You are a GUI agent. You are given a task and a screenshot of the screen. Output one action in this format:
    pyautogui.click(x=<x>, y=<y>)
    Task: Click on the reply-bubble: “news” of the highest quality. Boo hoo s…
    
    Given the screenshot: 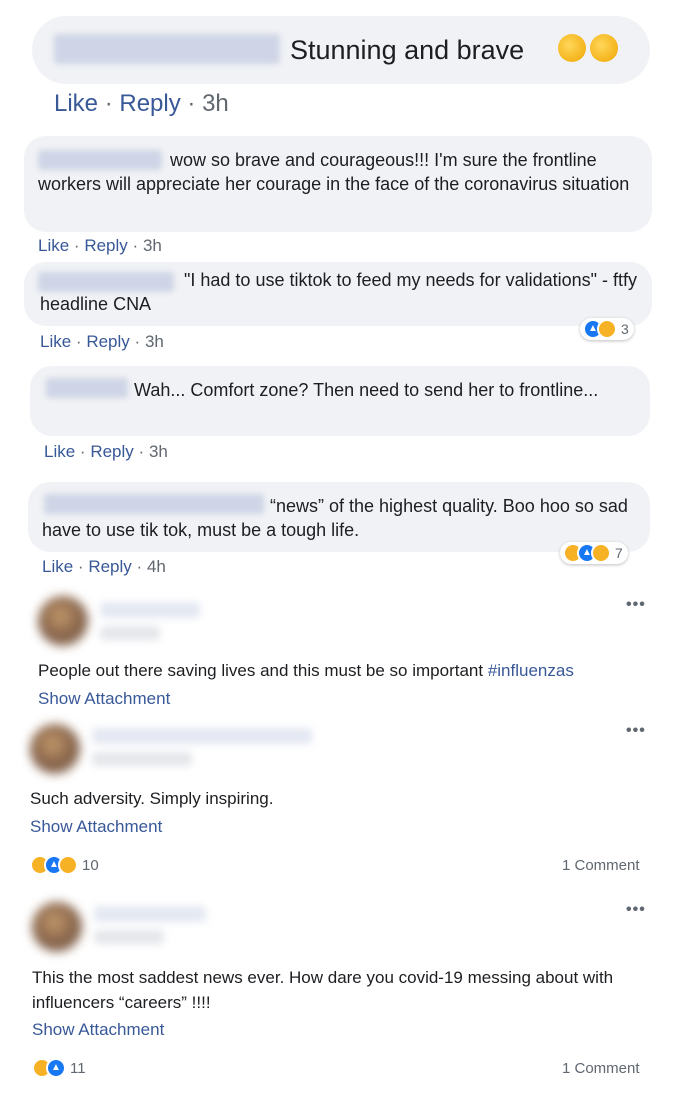 What is the action you would take?
    pyautogui.click(x=339, y=517)
    